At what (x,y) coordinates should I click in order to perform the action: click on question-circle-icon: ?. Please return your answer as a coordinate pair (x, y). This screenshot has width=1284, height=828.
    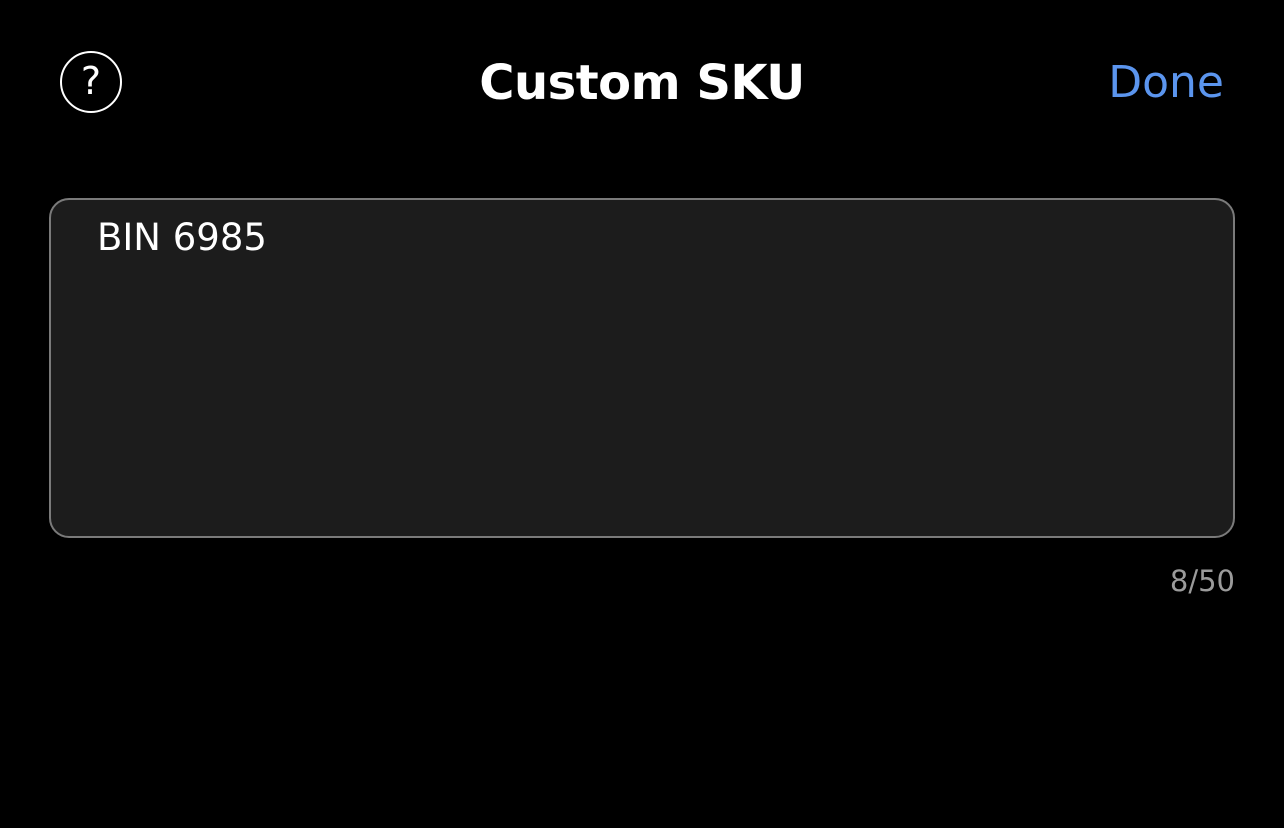
    Looking at the image, I should click on (91, 81).